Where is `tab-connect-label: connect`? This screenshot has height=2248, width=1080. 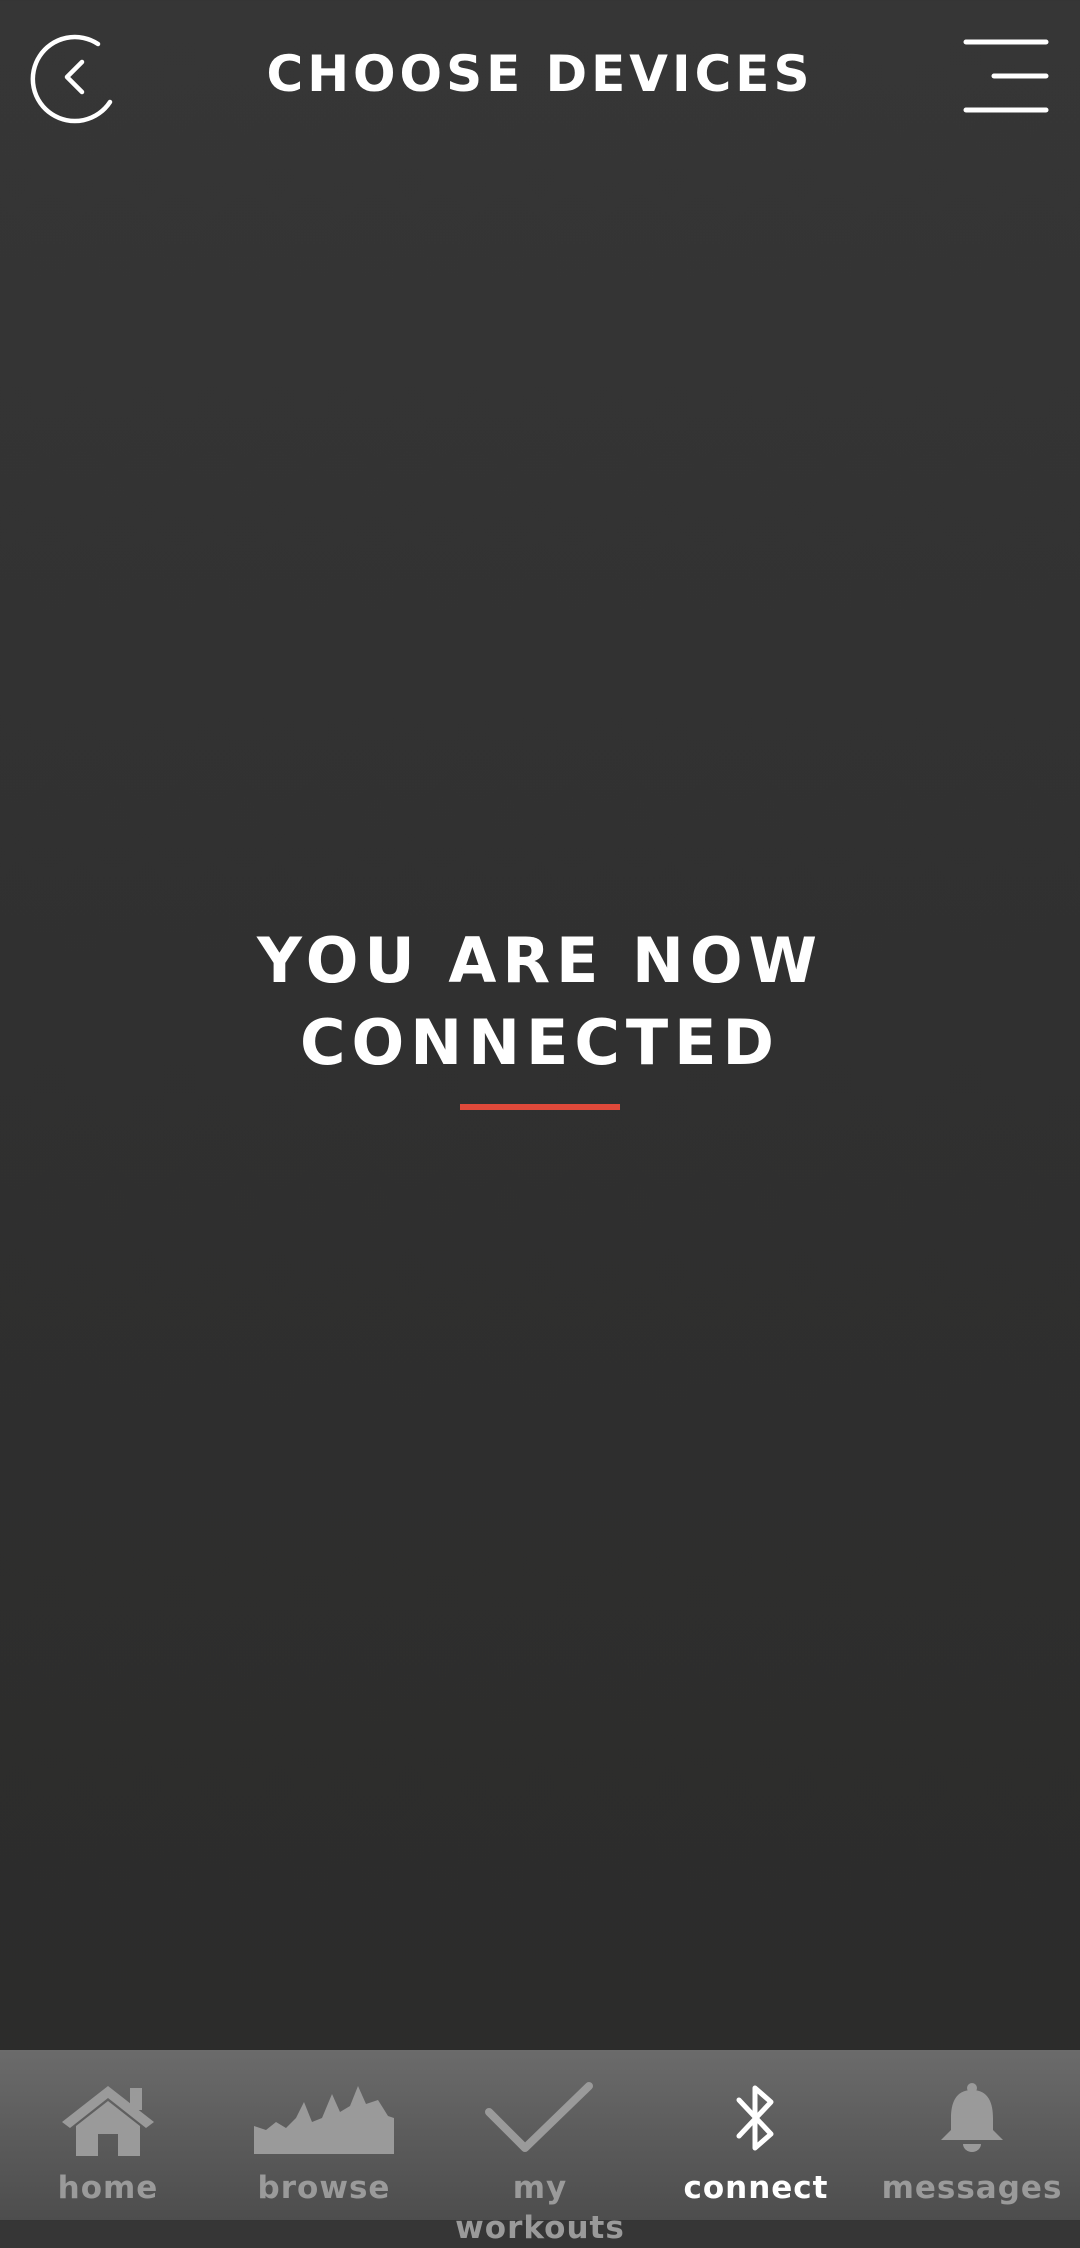 tab-connect-label: connect is located at coordinates (756, 2188).